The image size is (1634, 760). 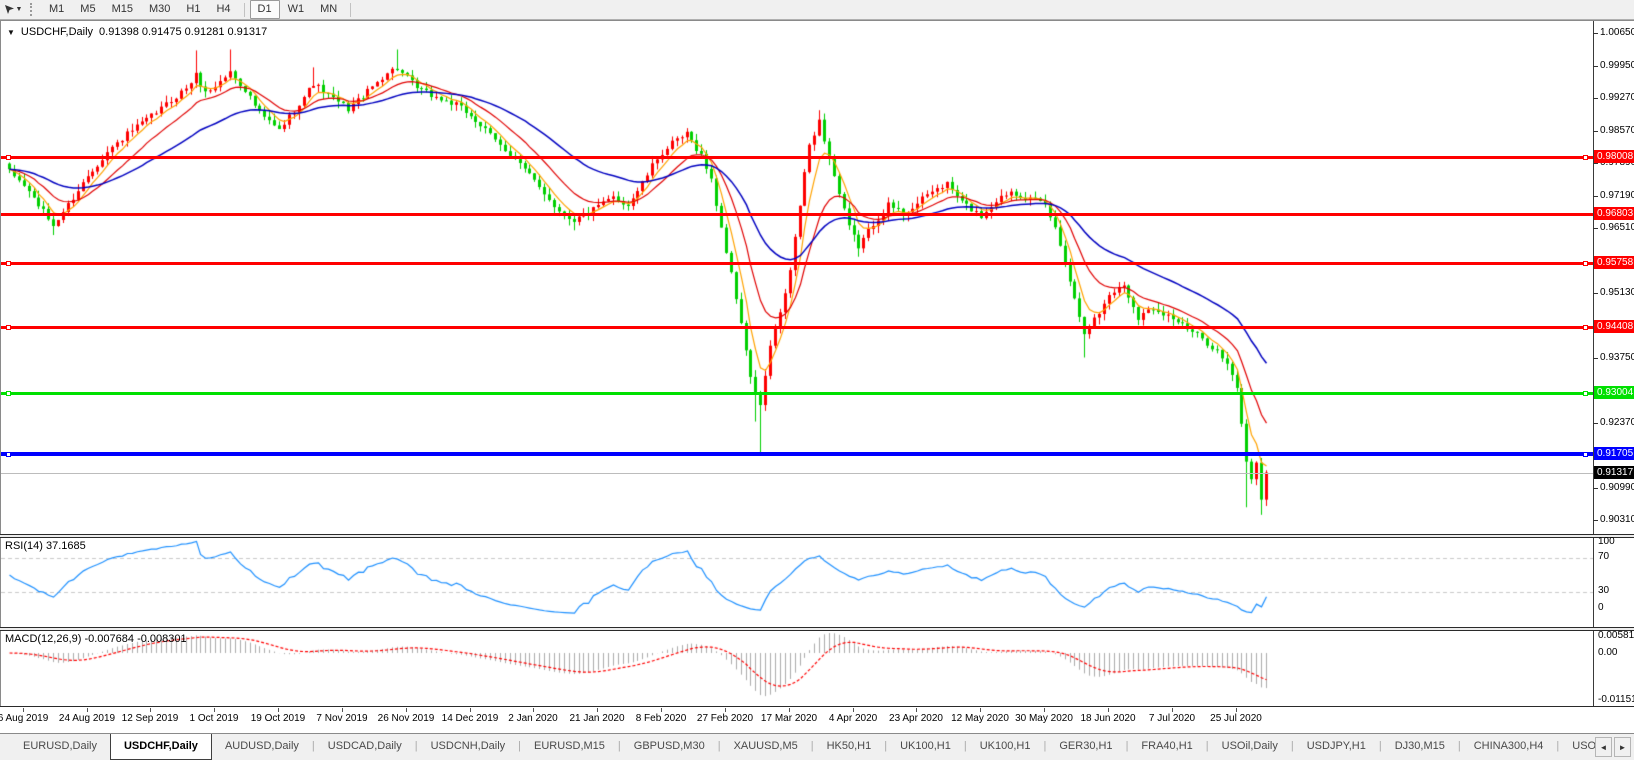 What do you see at coordinates (1616, 699) in the screenshot?
I see `macd-axis-label: -0.01151` at bounding box center [1616, 699].